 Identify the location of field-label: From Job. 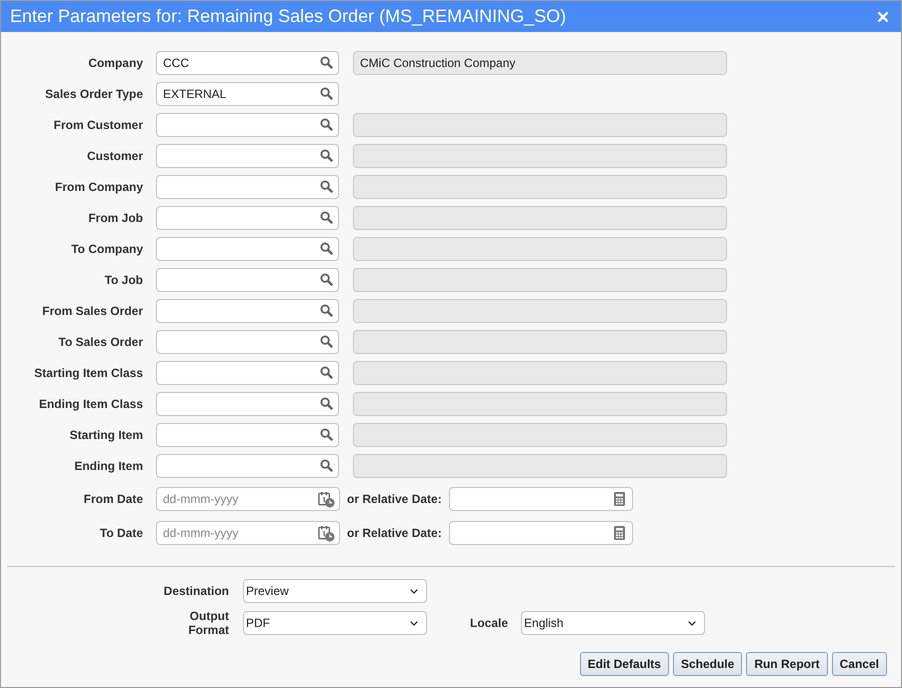
(115, 218).